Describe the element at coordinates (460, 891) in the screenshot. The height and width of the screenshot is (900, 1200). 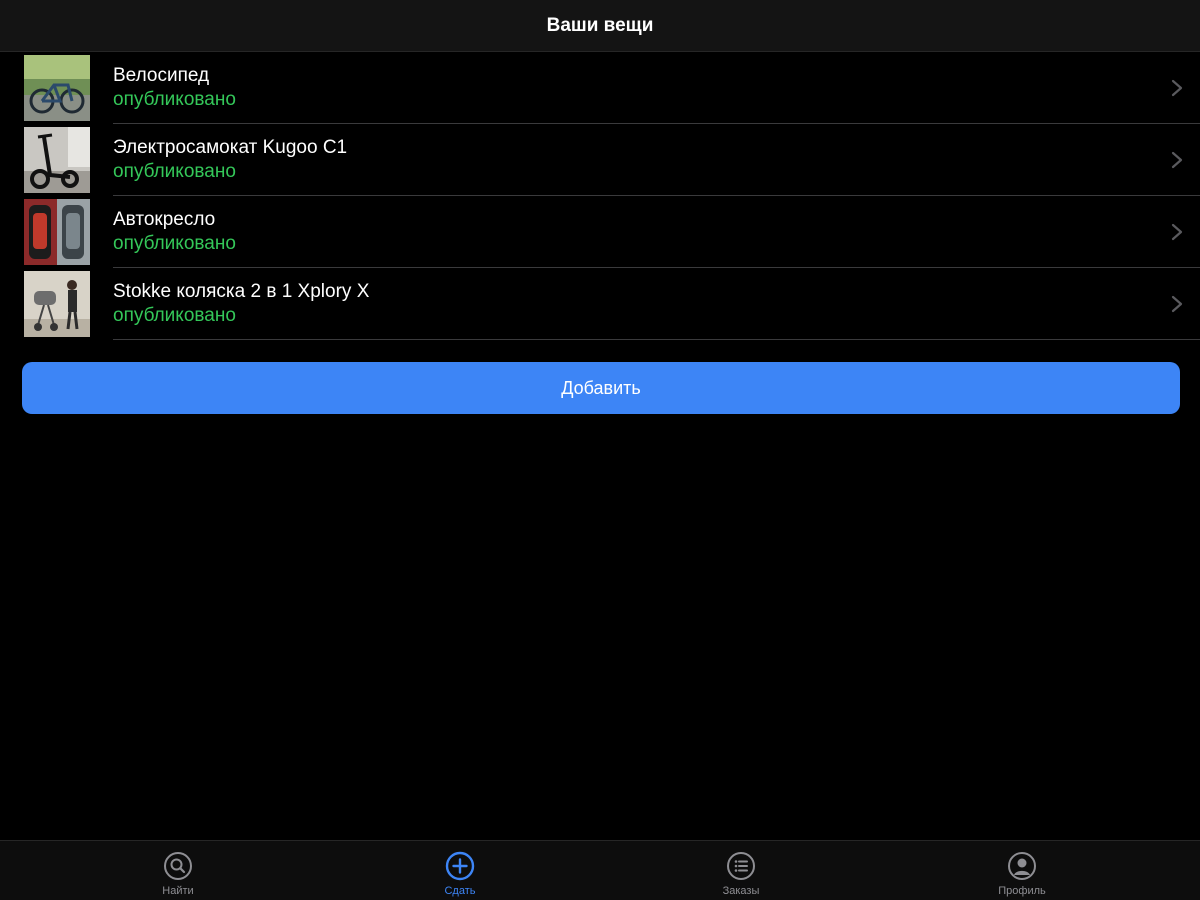
I see `tab-label: Сдать` at that location.